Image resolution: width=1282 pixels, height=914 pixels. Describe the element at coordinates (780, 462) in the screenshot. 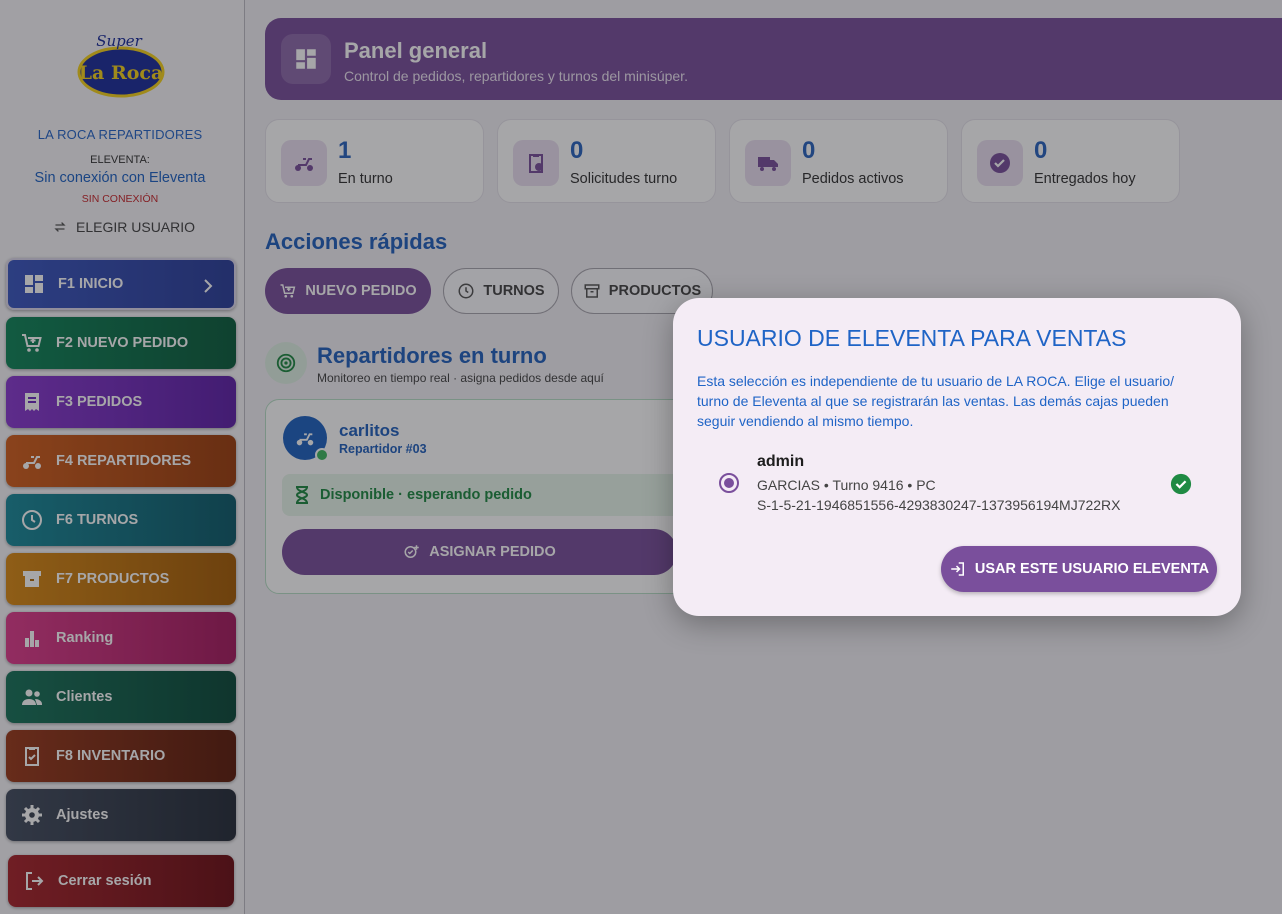

I see `user-option-name: admin` at that location.